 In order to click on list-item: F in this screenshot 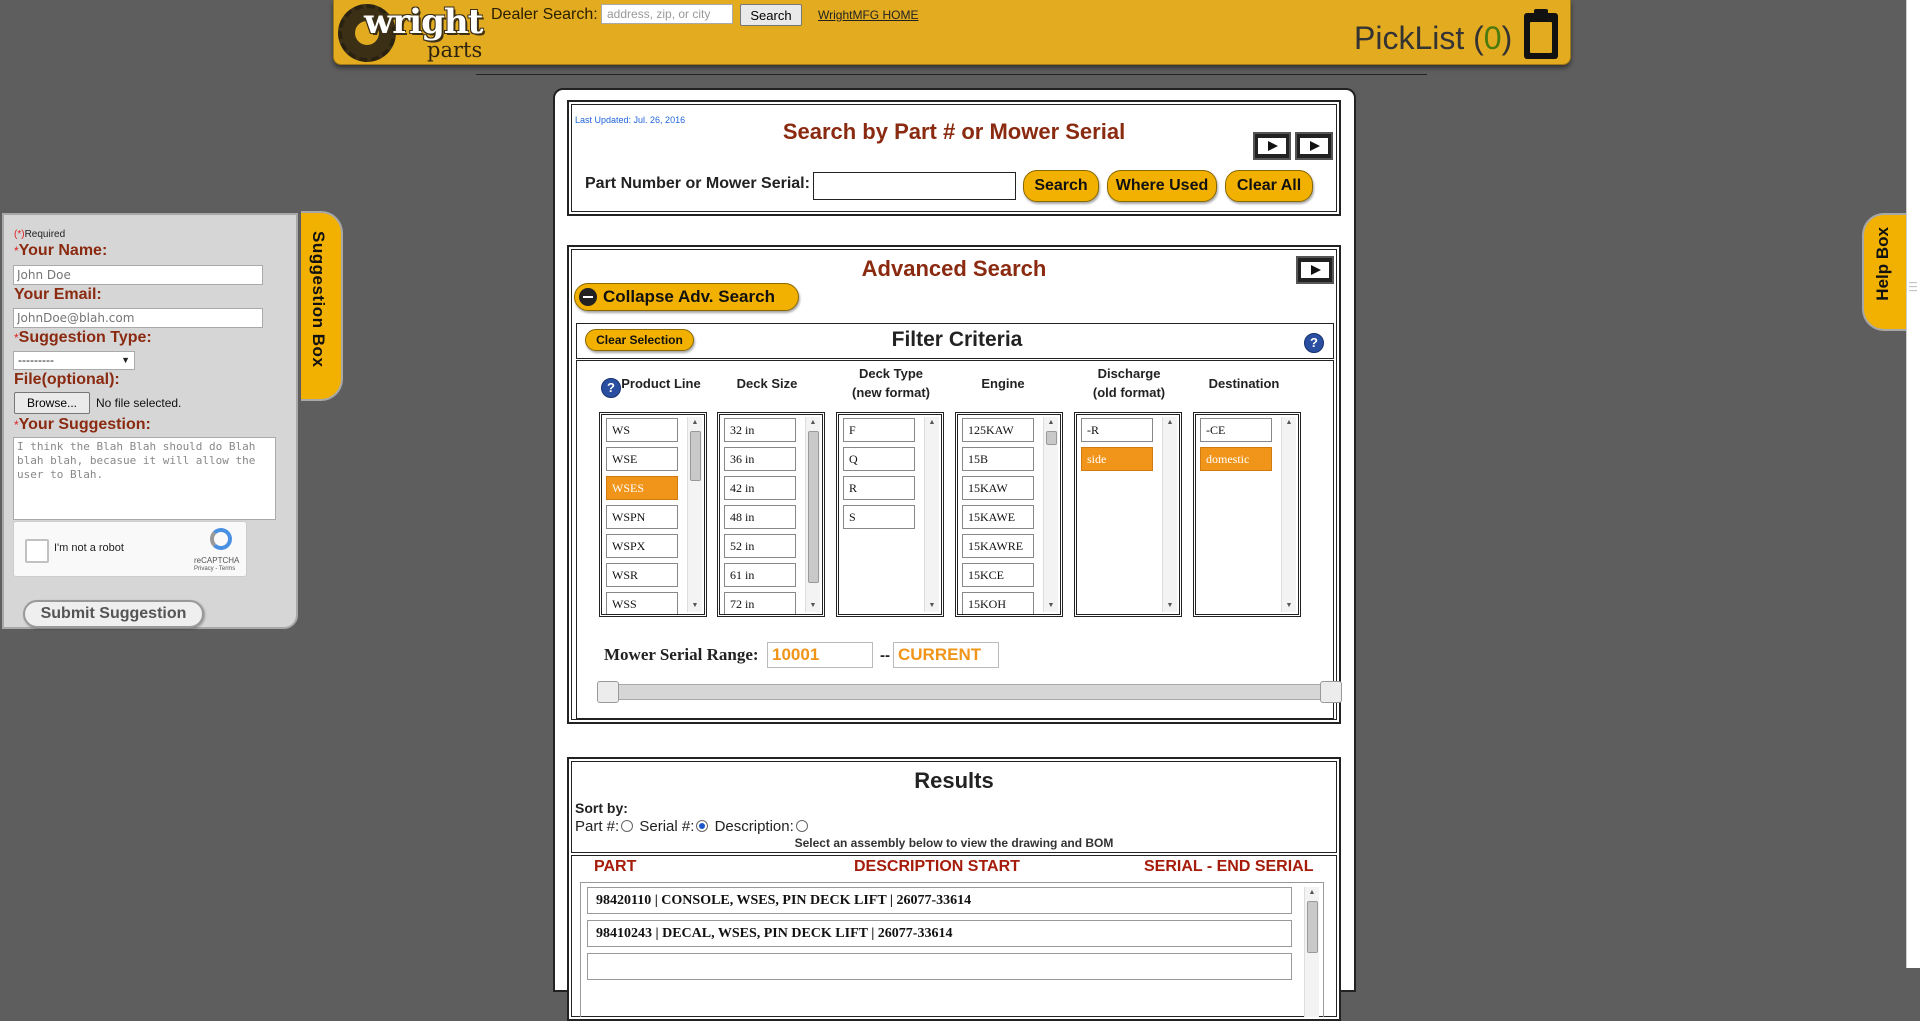, I will do `click(879, 430)`.